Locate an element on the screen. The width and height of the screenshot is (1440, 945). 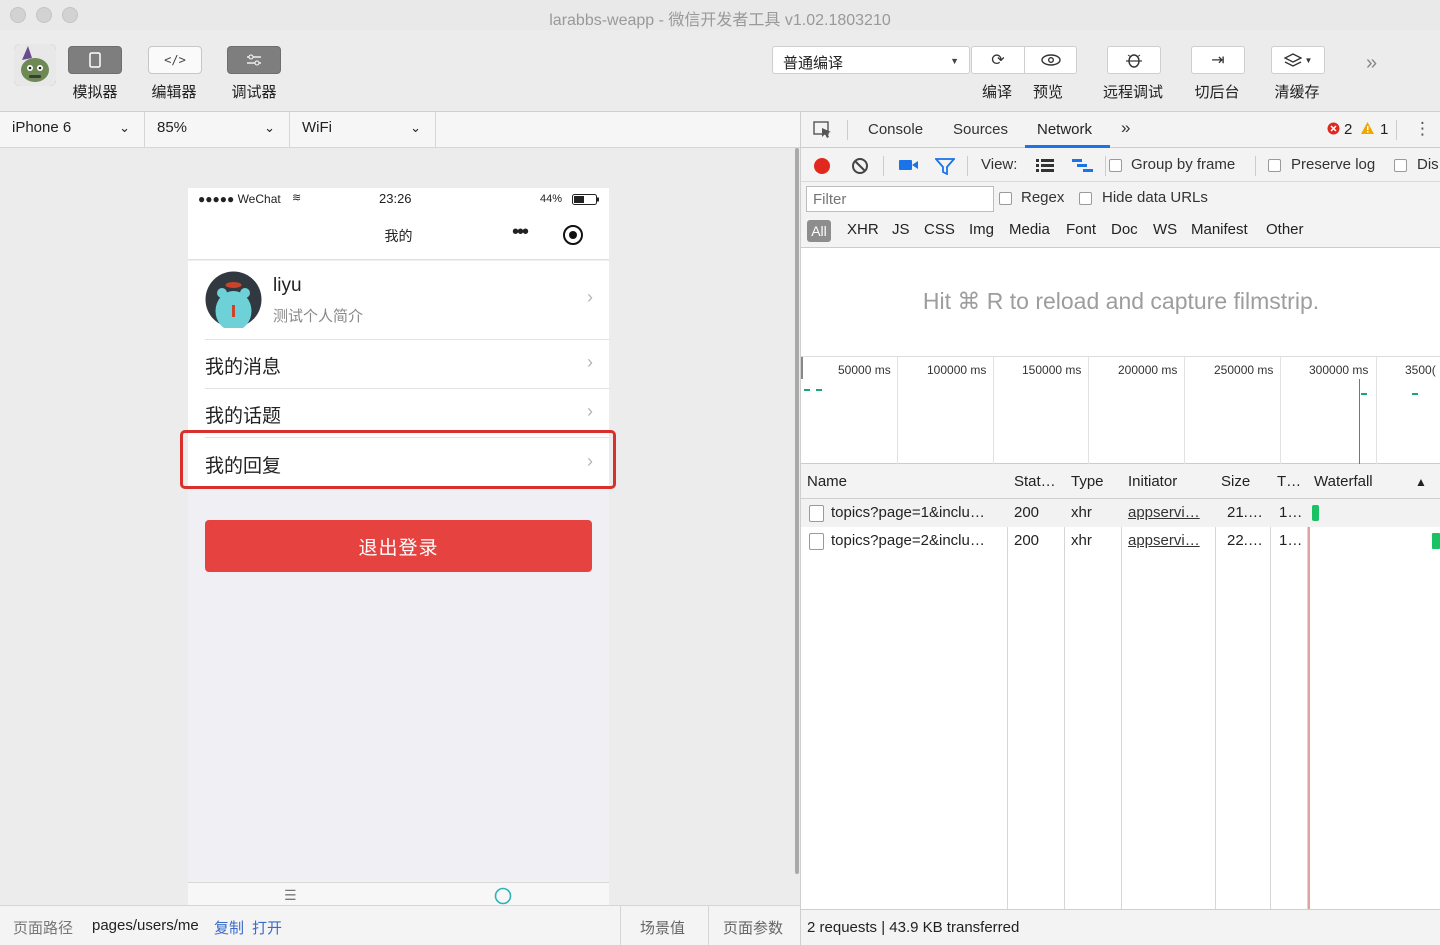
filter-icon is located at coordinates (945, 166).